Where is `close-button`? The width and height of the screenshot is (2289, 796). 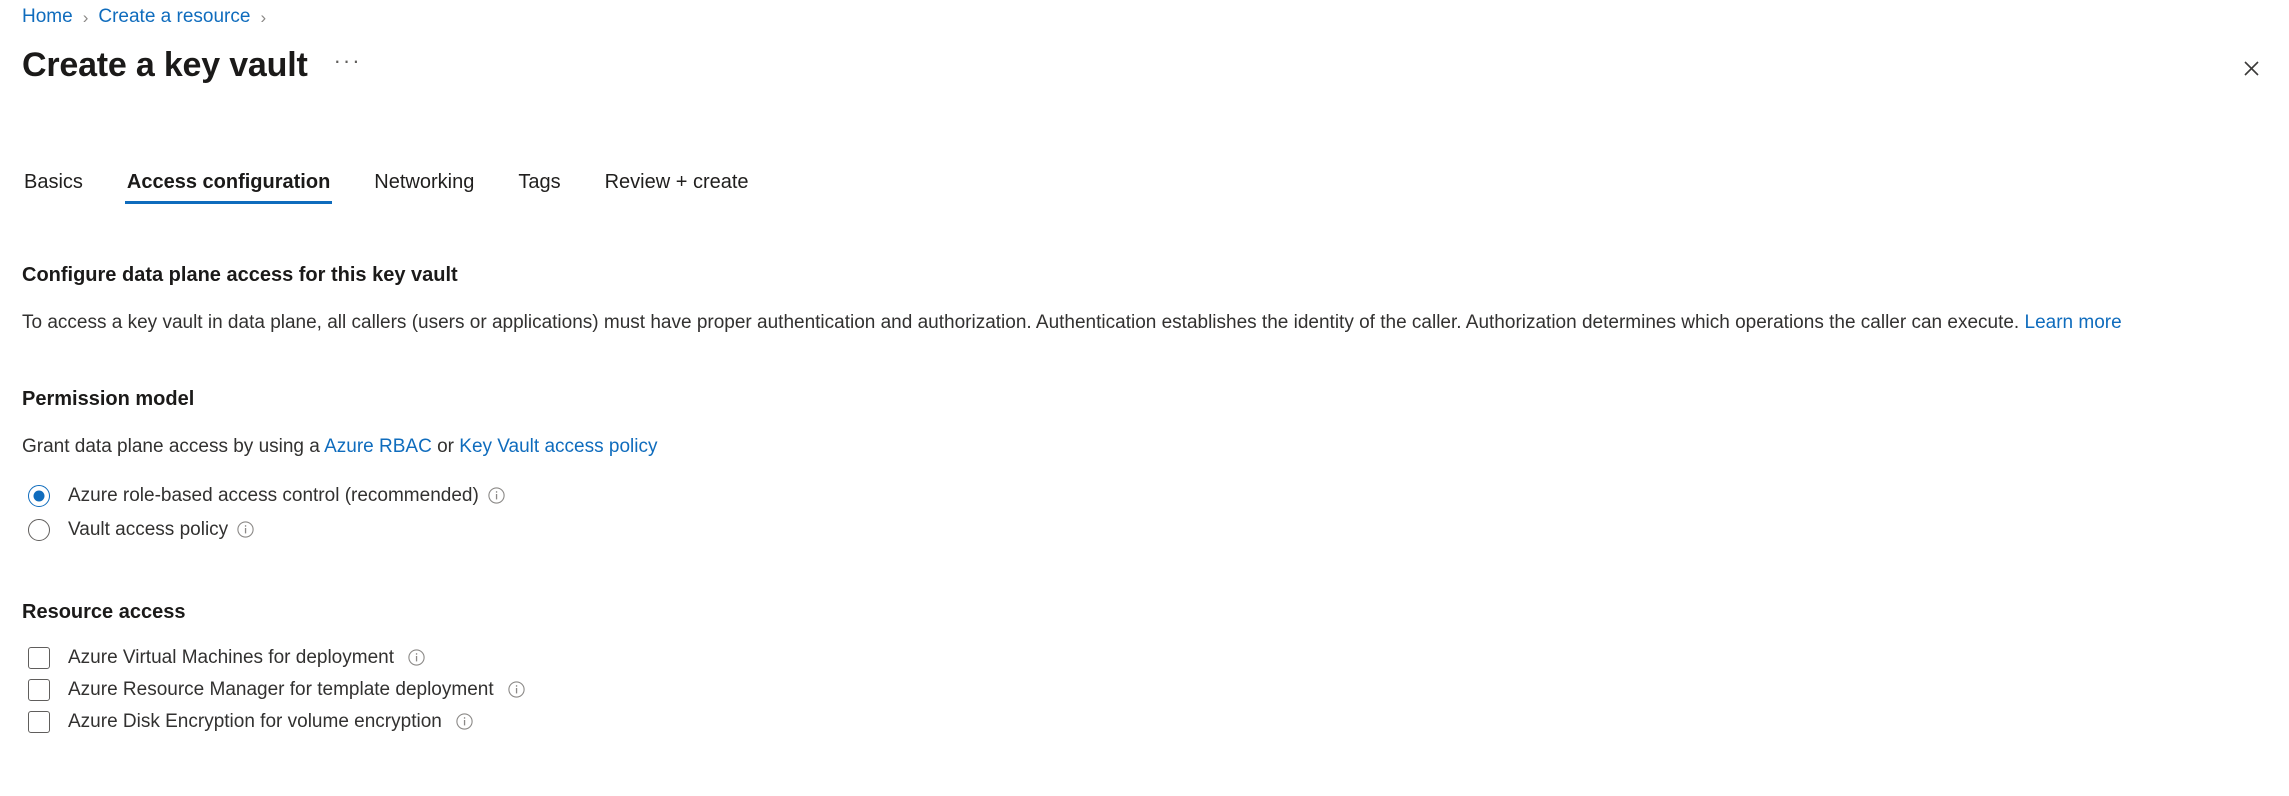
close-button is located at coordinates (2251, 68).